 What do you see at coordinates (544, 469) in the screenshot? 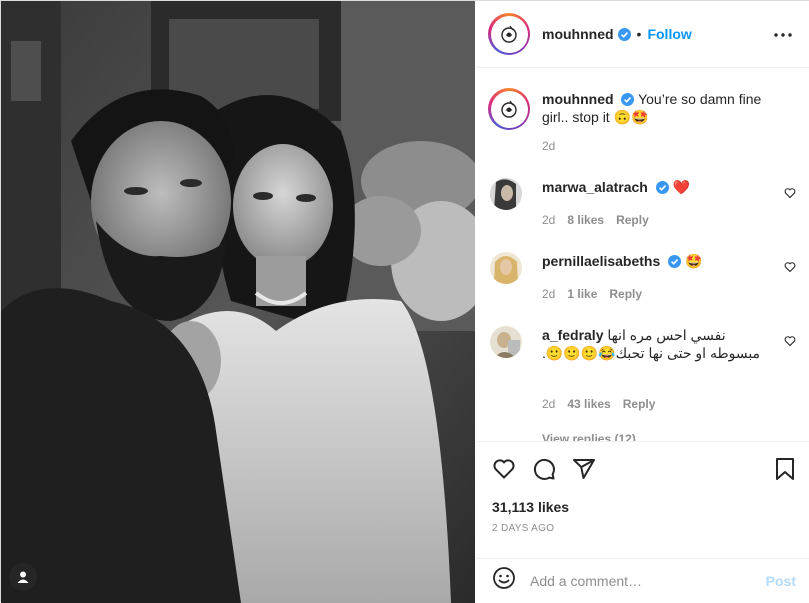
I see `comment-bubble-icon` at bounding box center [544, 469].